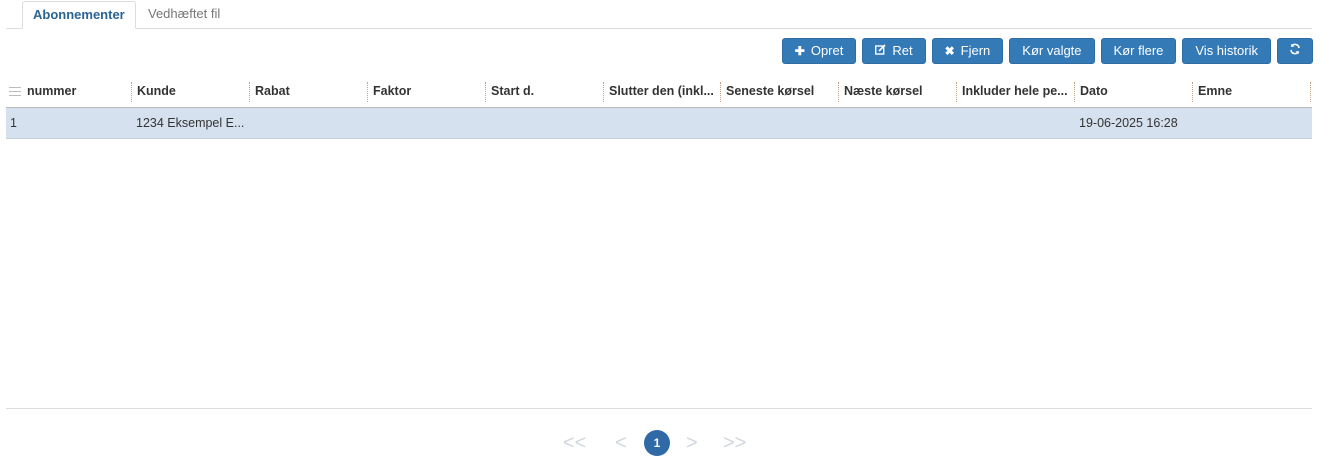  Describe the element at coordinates (1310, 92) in the screenshot. I see `column-separator` at that location.